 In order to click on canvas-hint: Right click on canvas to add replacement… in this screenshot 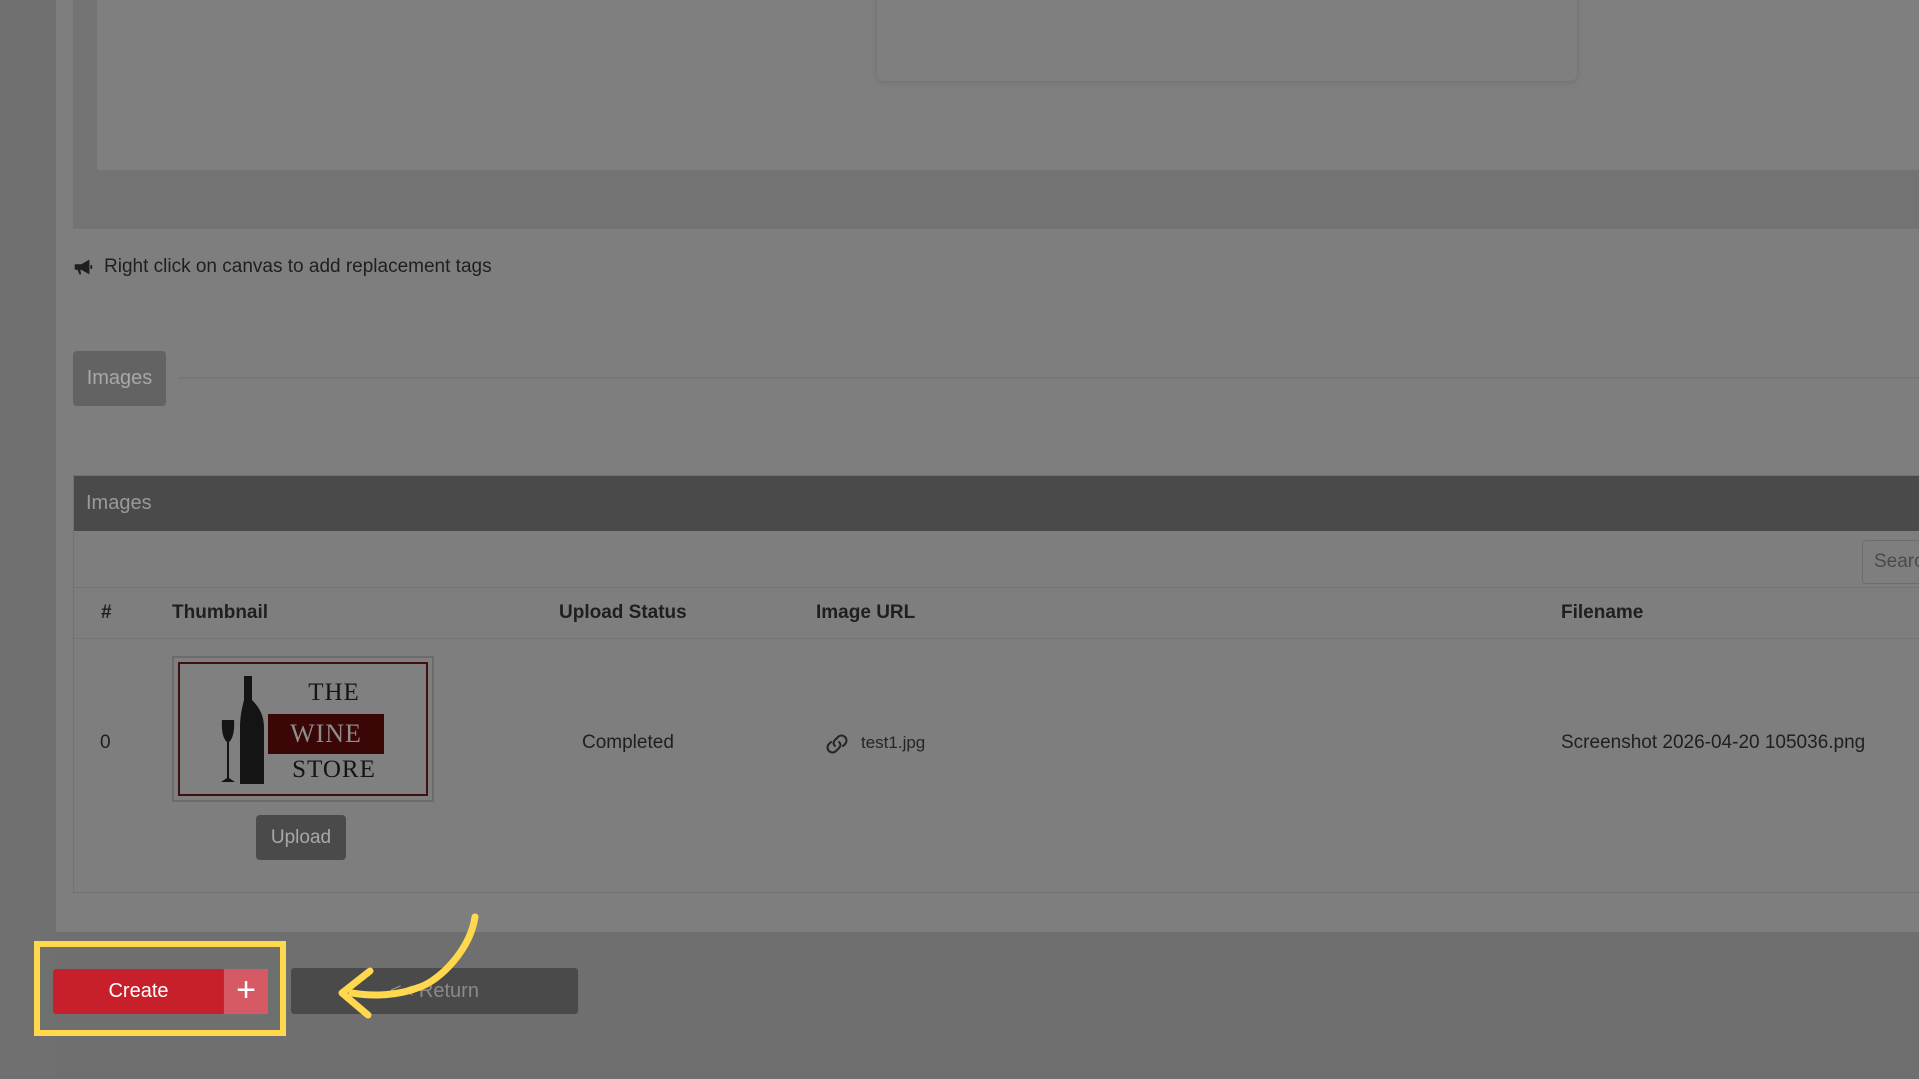, I will do `click(282, 267)`.